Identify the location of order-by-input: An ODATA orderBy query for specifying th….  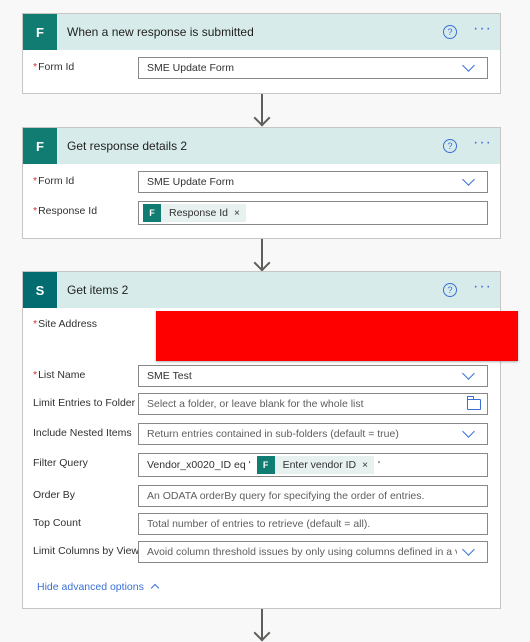
(313, 496).